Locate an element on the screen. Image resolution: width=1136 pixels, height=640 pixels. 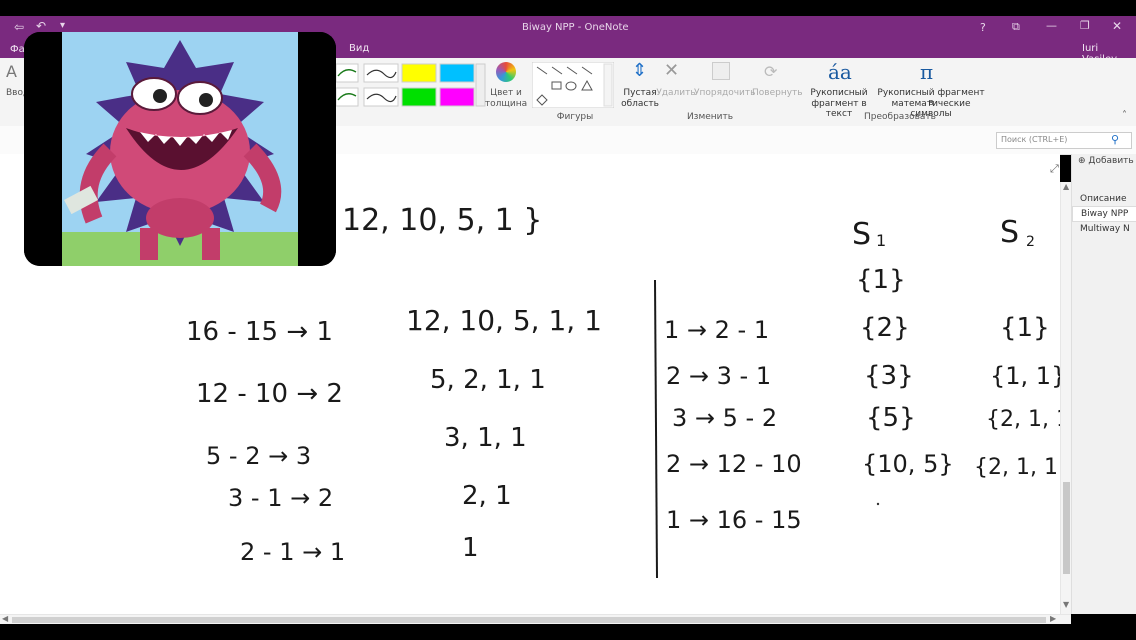
color-thickness-label-2: толщина is located at coordinates (506, 104).